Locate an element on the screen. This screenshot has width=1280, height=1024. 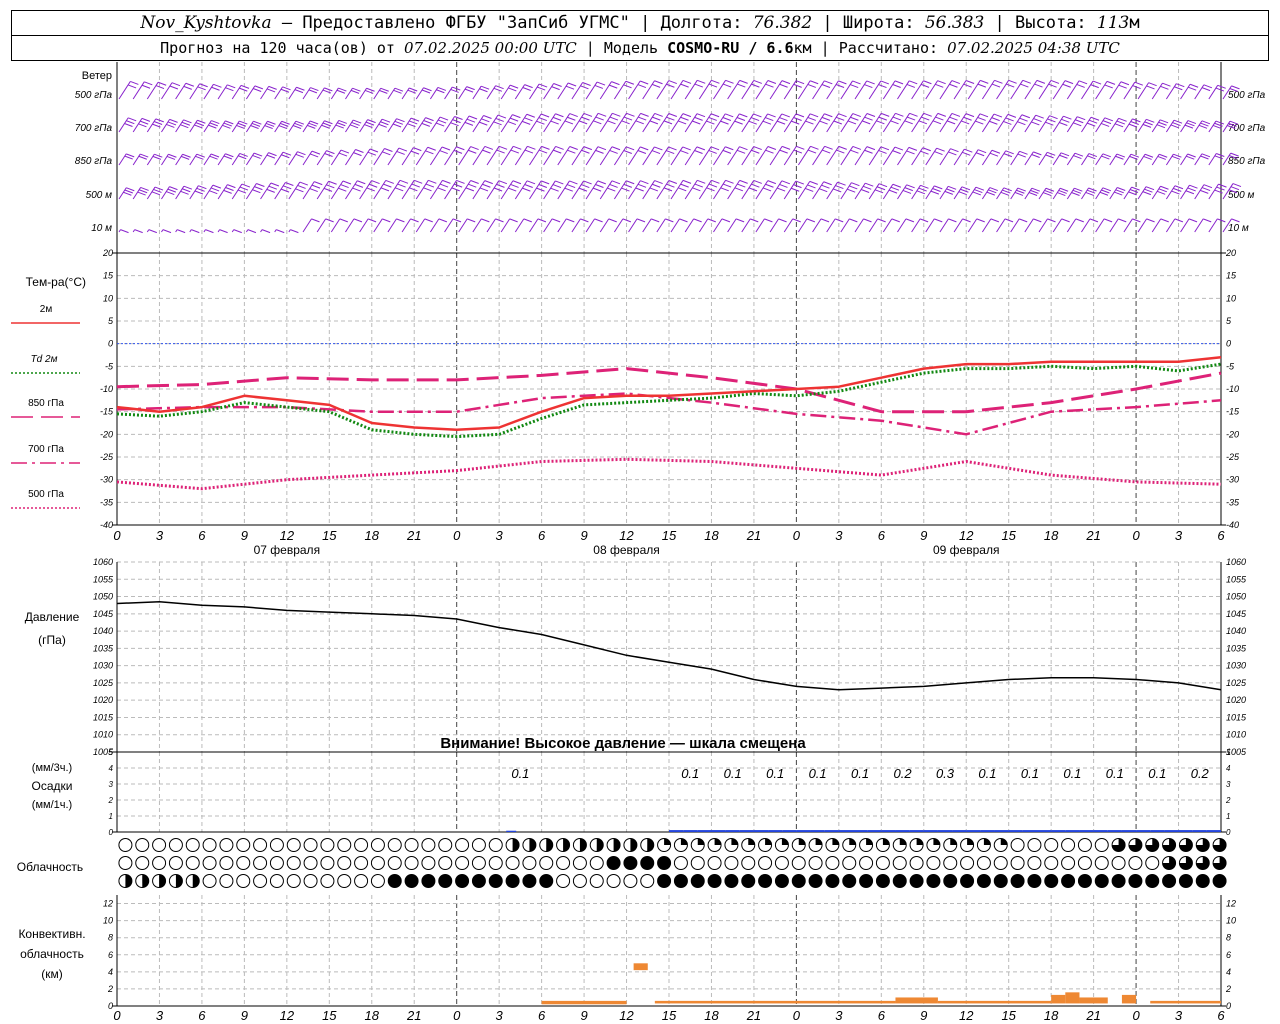
y-tick-label-left: -10 is located at coordinates (106, 389).